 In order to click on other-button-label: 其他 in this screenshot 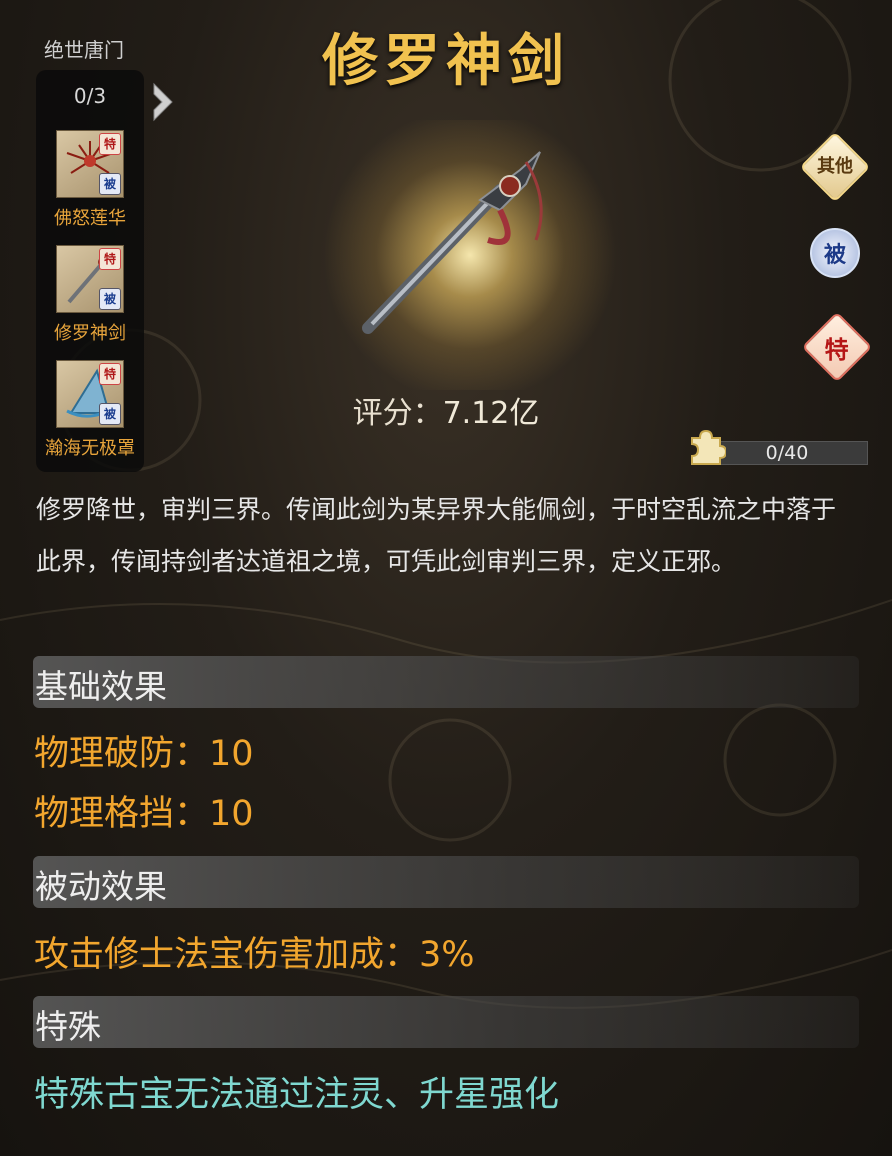, I will do `click(835, 166)`.